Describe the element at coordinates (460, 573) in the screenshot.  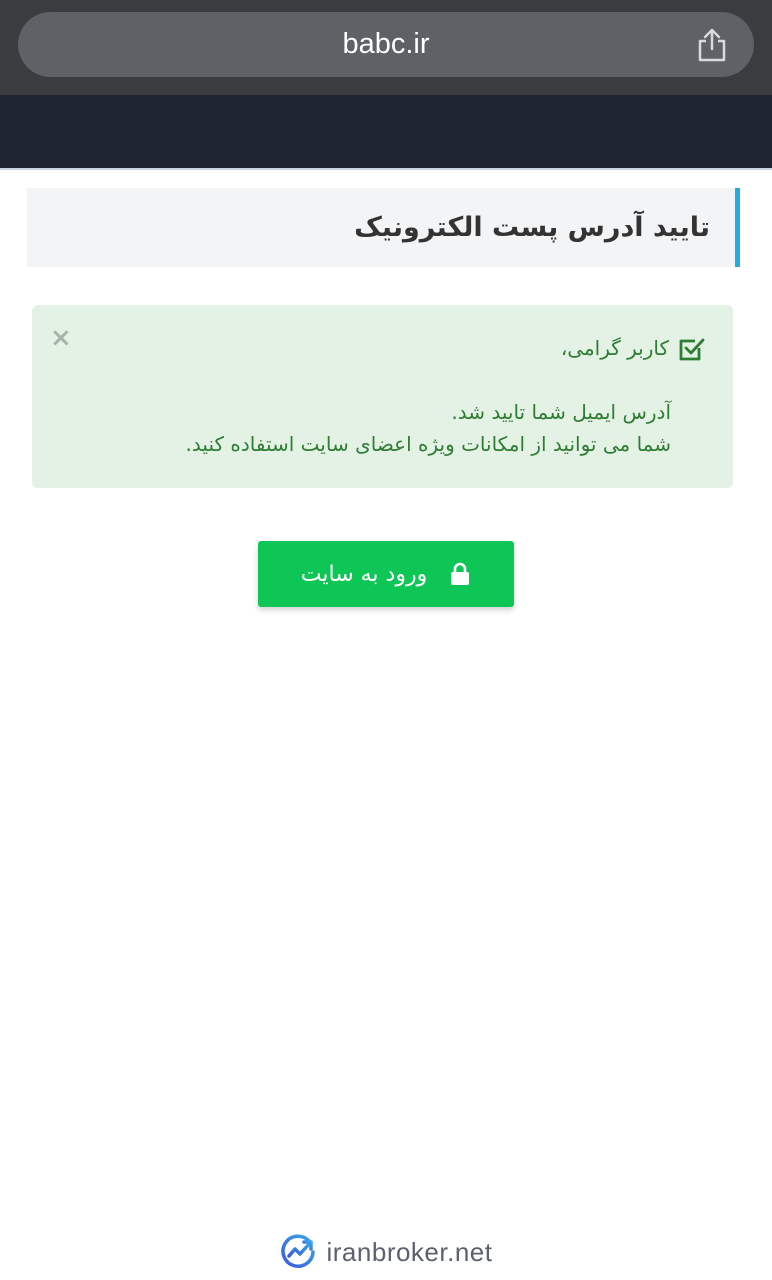
I see `lock-icon` at that location.